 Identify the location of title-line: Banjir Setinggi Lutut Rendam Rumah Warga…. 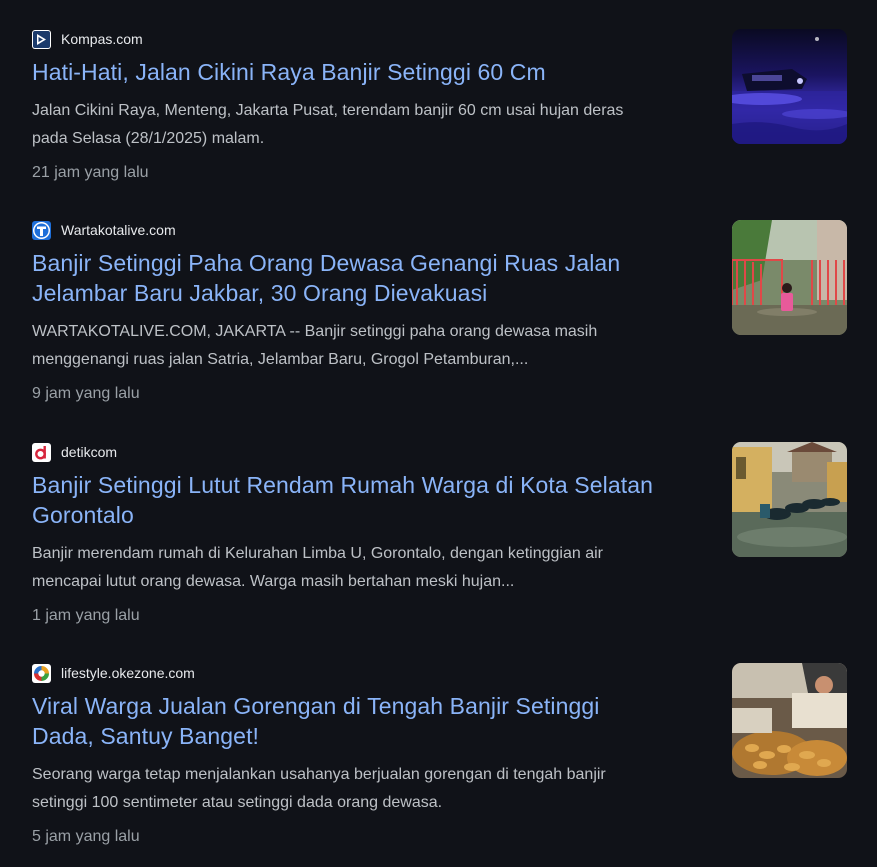
(342, 485).